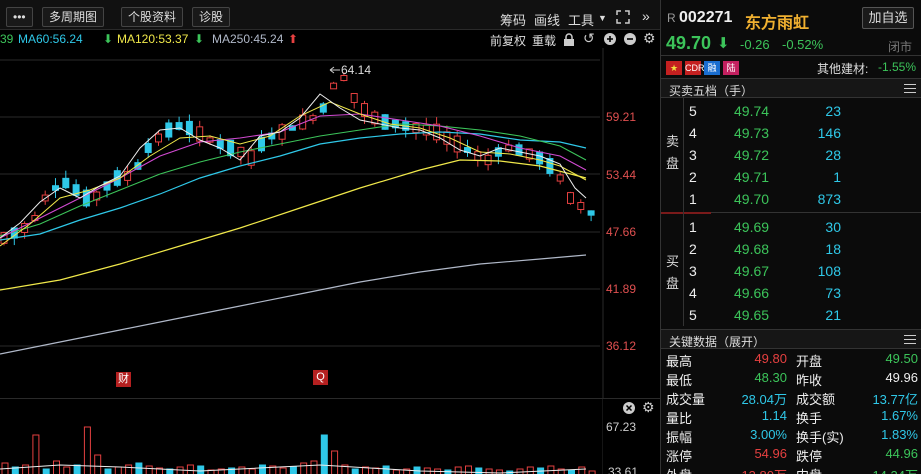 The image size is (921, 474). What do you see at coordinates (19, 17) in the screenshot?
I see `more-button: •••` at bounding box center [19, 17].